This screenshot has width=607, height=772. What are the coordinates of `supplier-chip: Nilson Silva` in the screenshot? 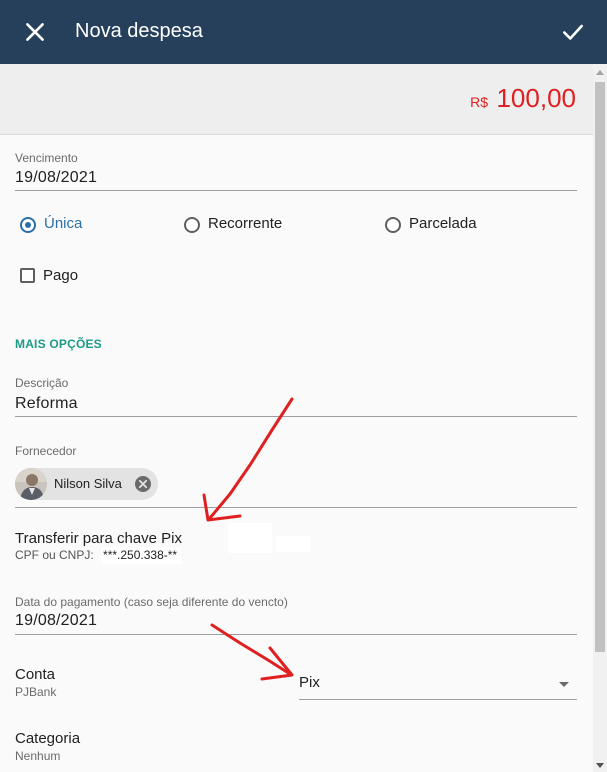 It's located at (86, 484).